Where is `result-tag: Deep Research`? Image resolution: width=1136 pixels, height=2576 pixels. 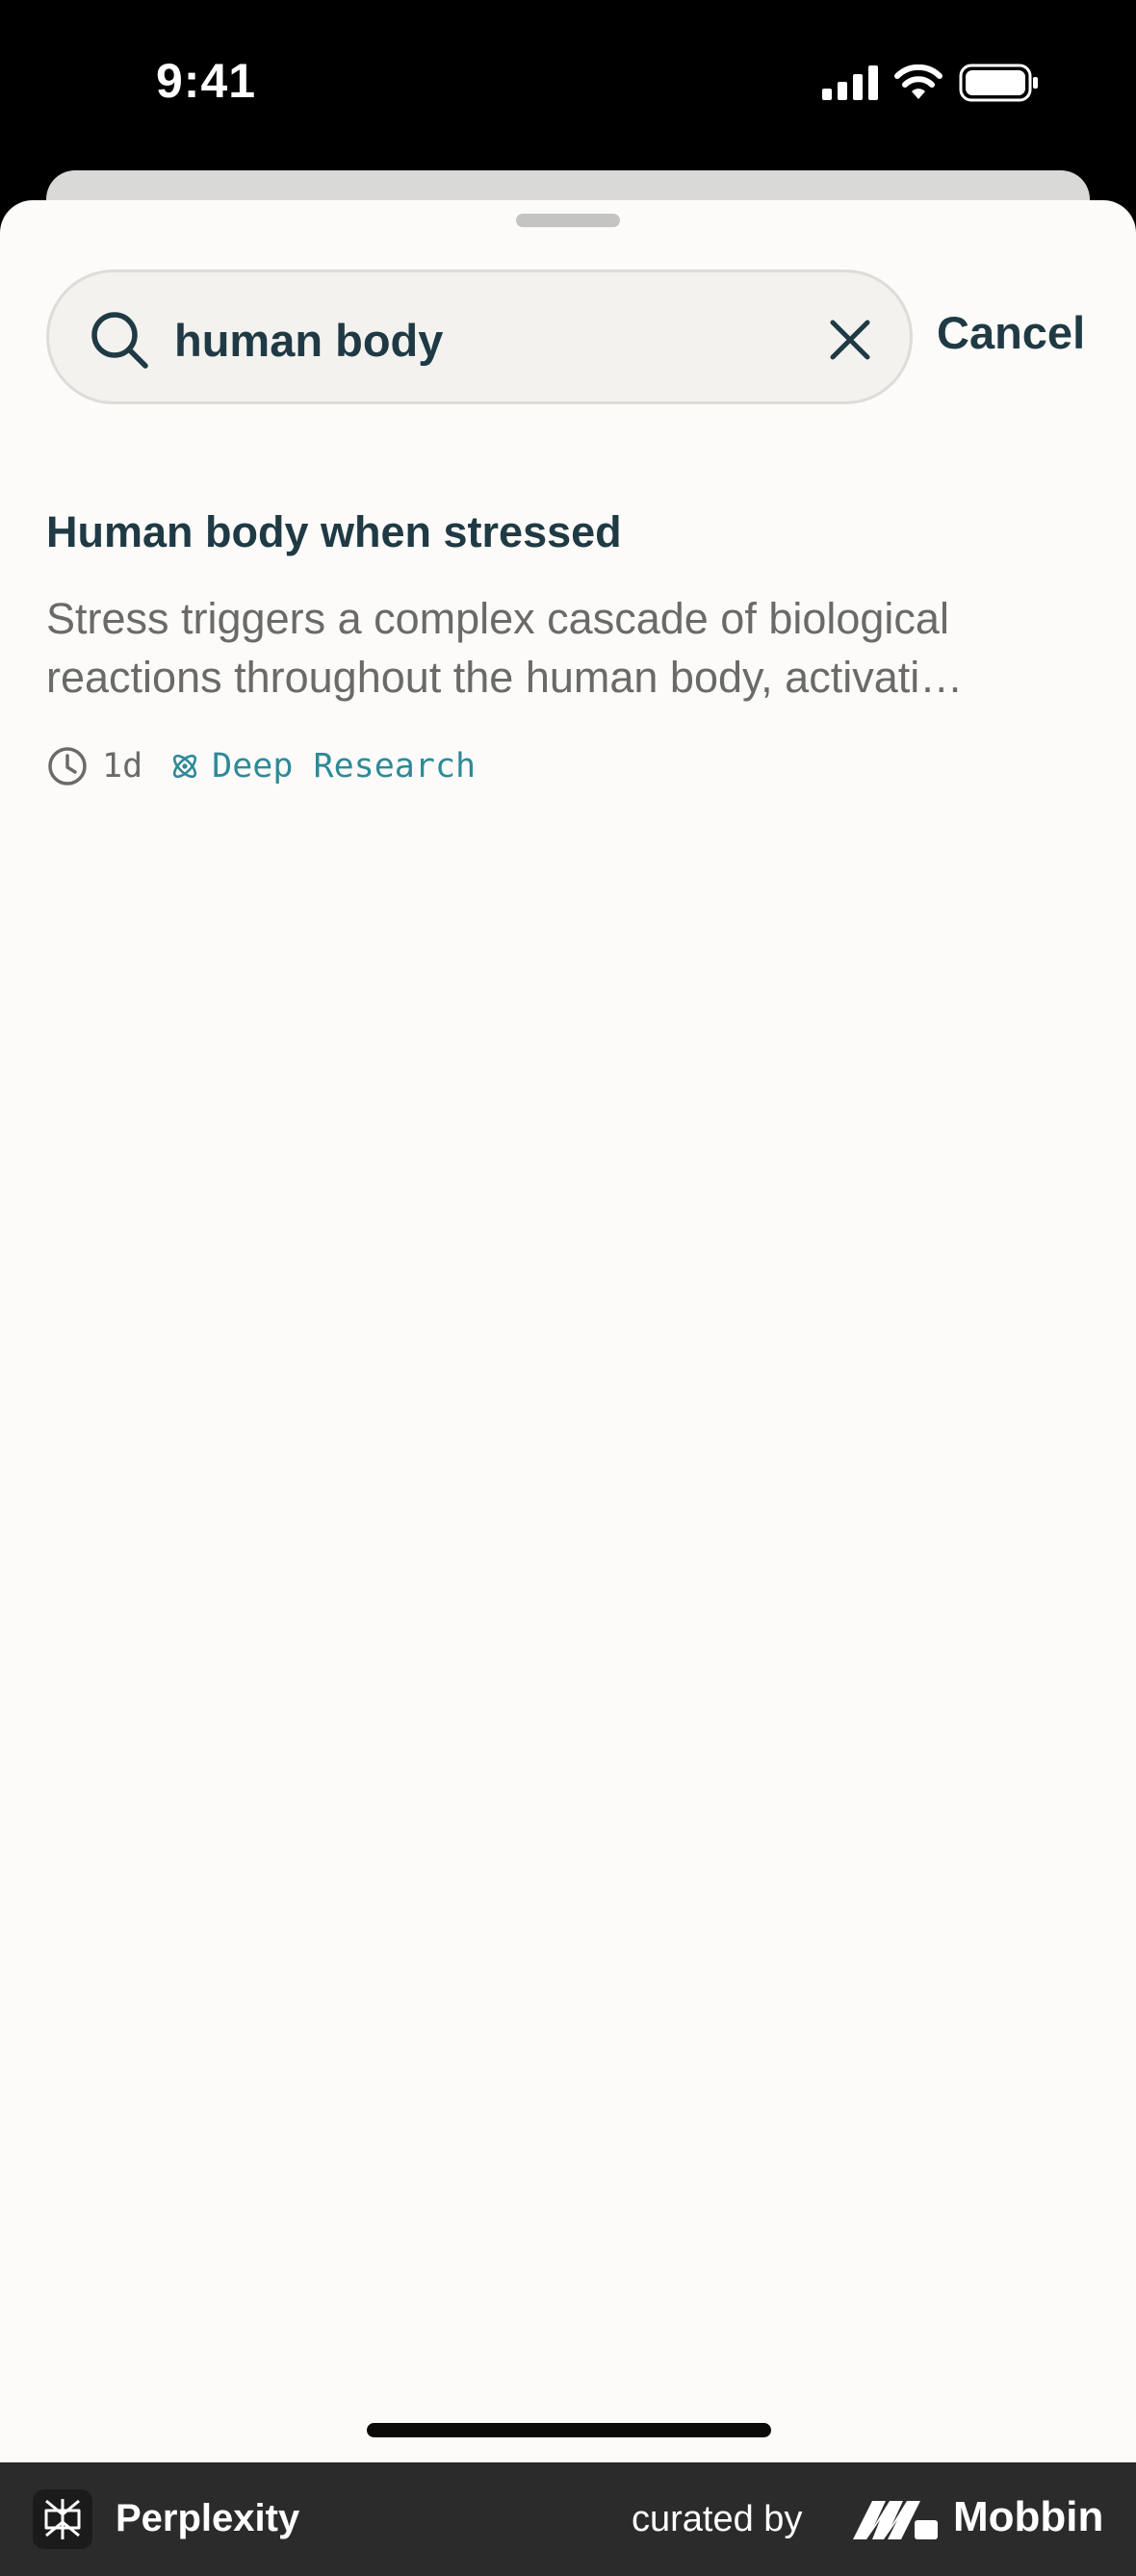
result-tag: Deep Research is located at coordinates (344, 767).